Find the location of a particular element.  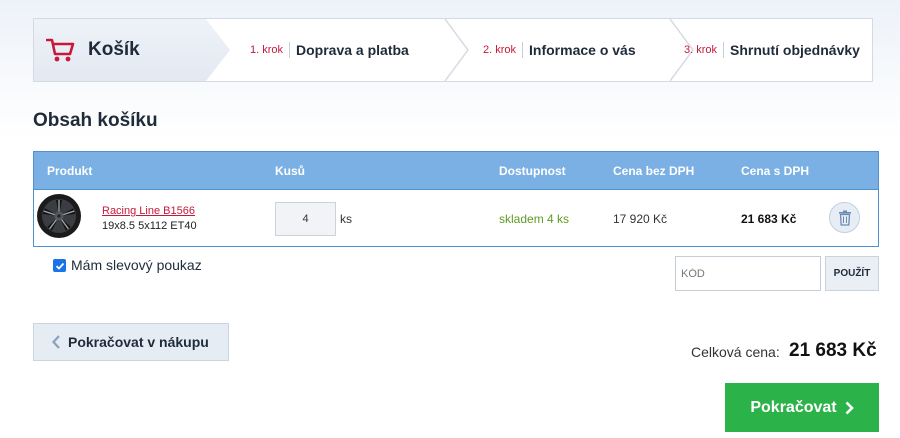

cart-icon is located at coordinates (60, 50).